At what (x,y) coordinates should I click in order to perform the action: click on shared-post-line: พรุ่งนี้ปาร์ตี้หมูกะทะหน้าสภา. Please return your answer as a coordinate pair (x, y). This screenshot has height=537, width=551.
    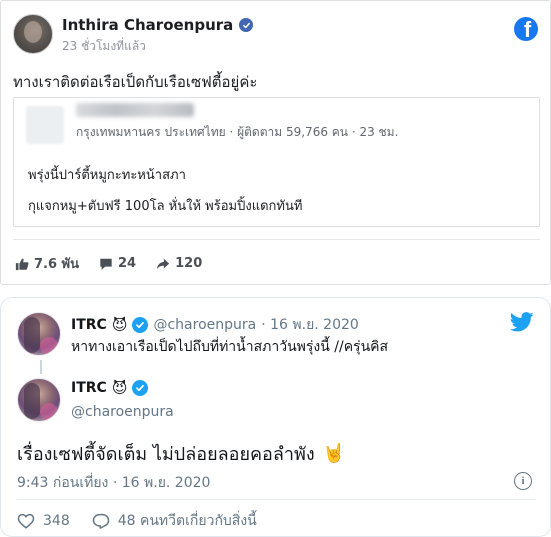
    Looking at the image, I should click on (107, 175).